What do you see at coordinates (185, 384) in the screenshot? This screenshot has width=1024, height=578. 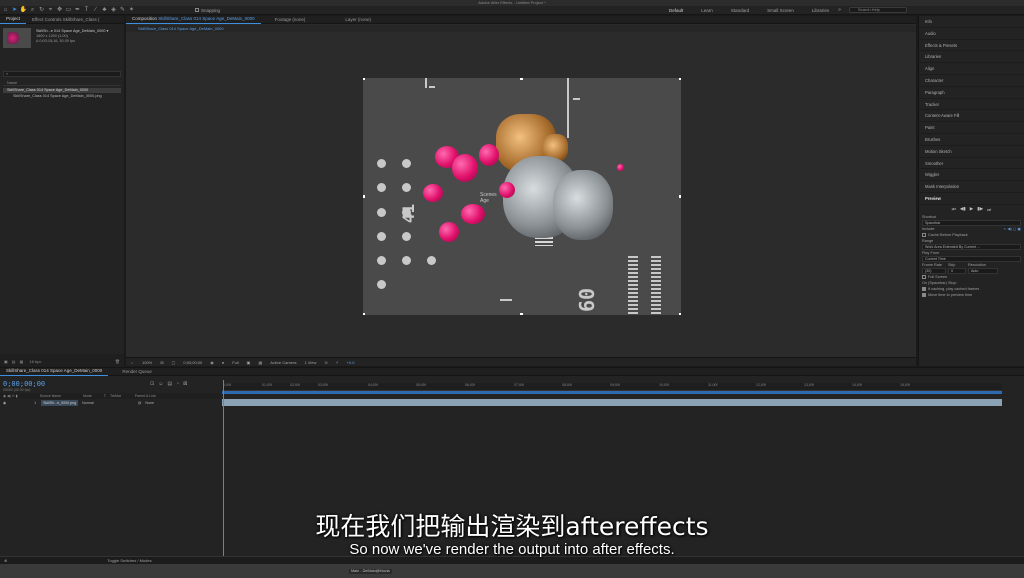 I see `graph-editor-icon: ⊠` at bounding box center [185, 384].